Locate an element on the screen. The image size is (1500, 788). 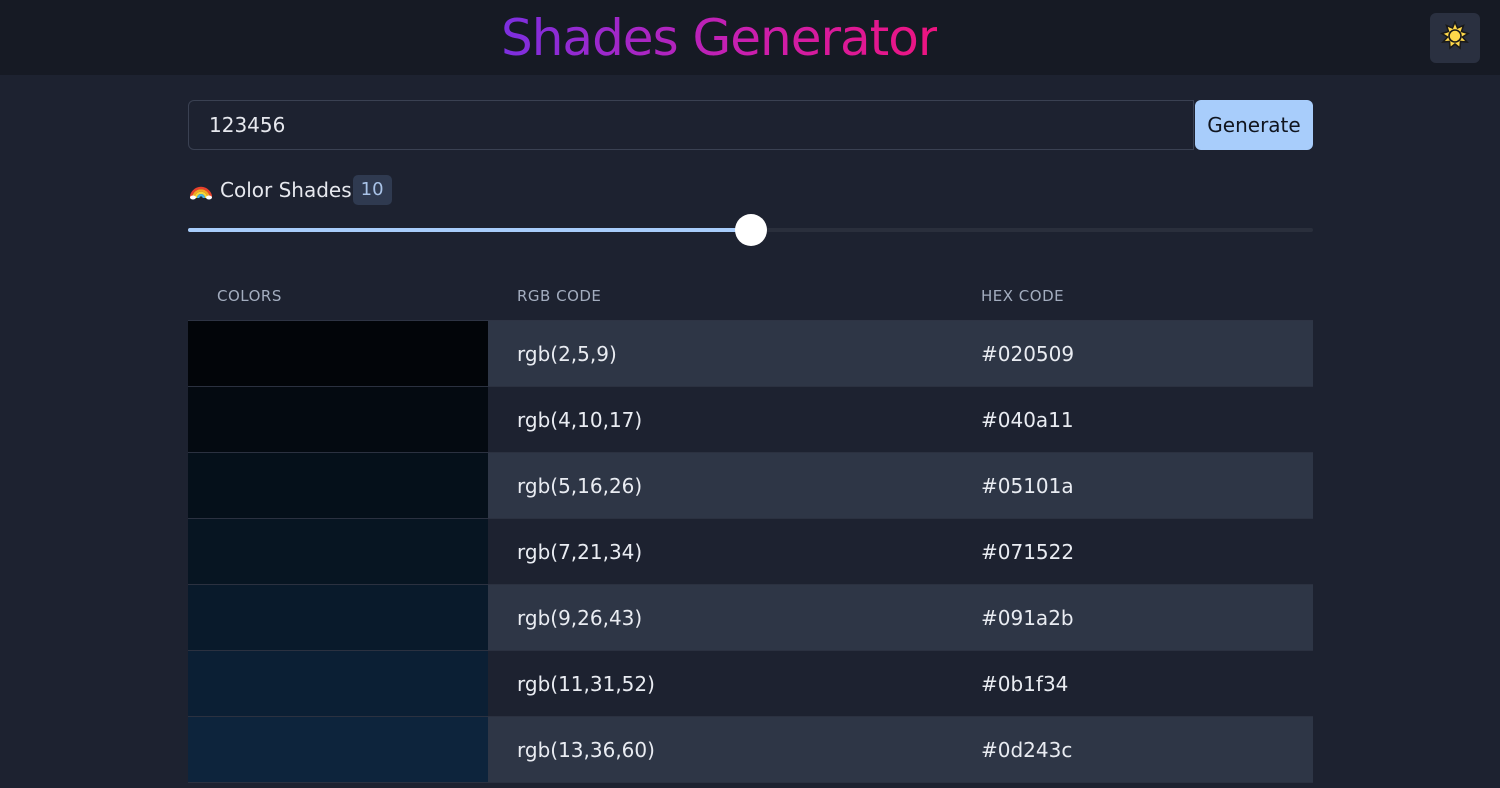
table-row: rgb(7,21,34) #071522 is located at coordinates (750, 552).